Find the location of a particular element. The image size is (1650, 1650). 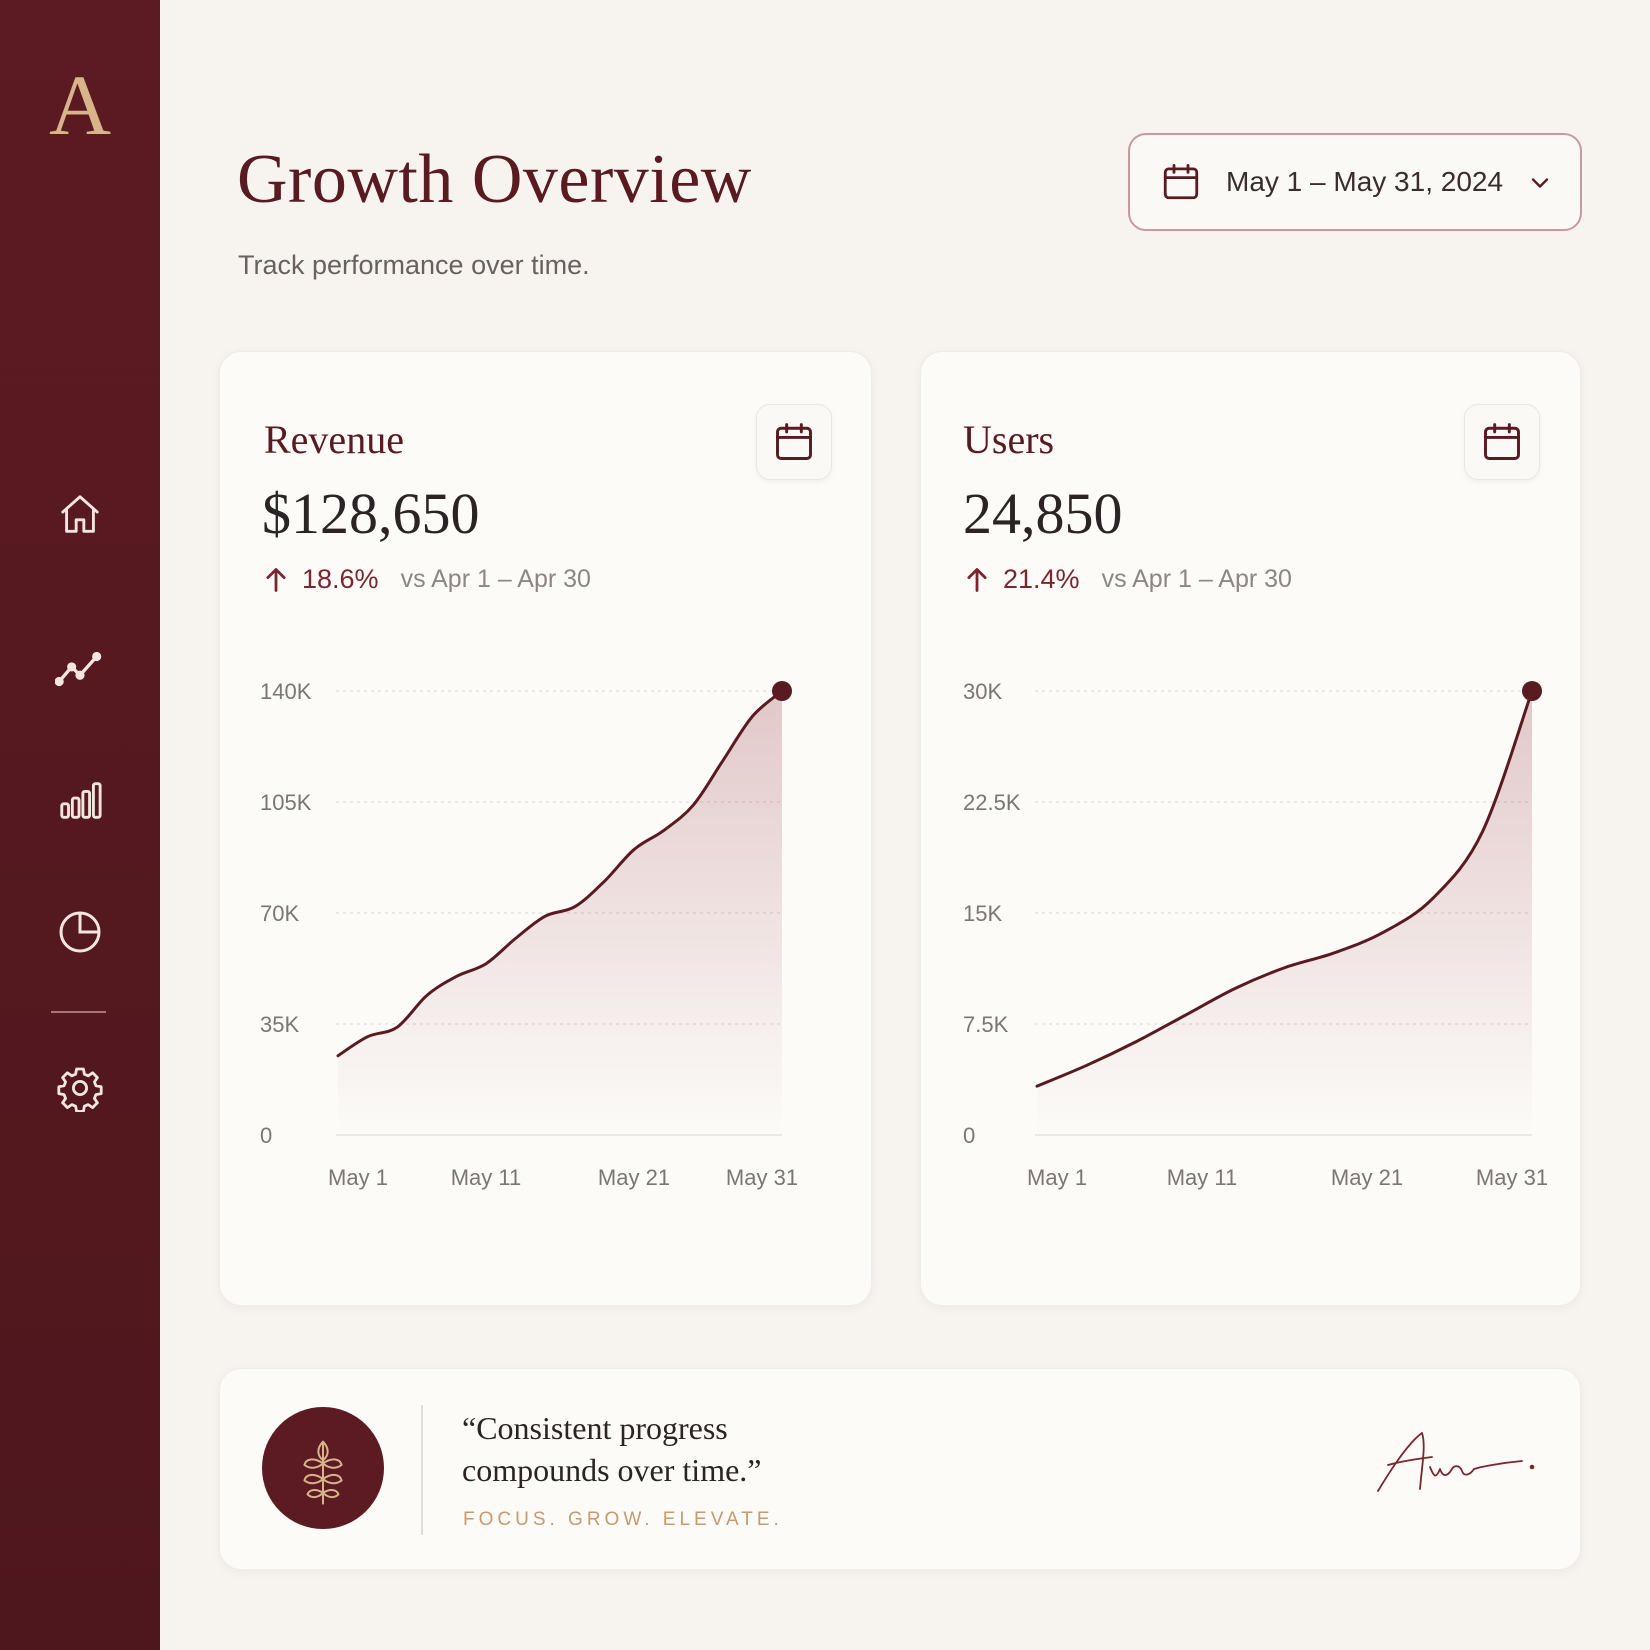

sidebar-item-growth is located at coordinates (80, 669).